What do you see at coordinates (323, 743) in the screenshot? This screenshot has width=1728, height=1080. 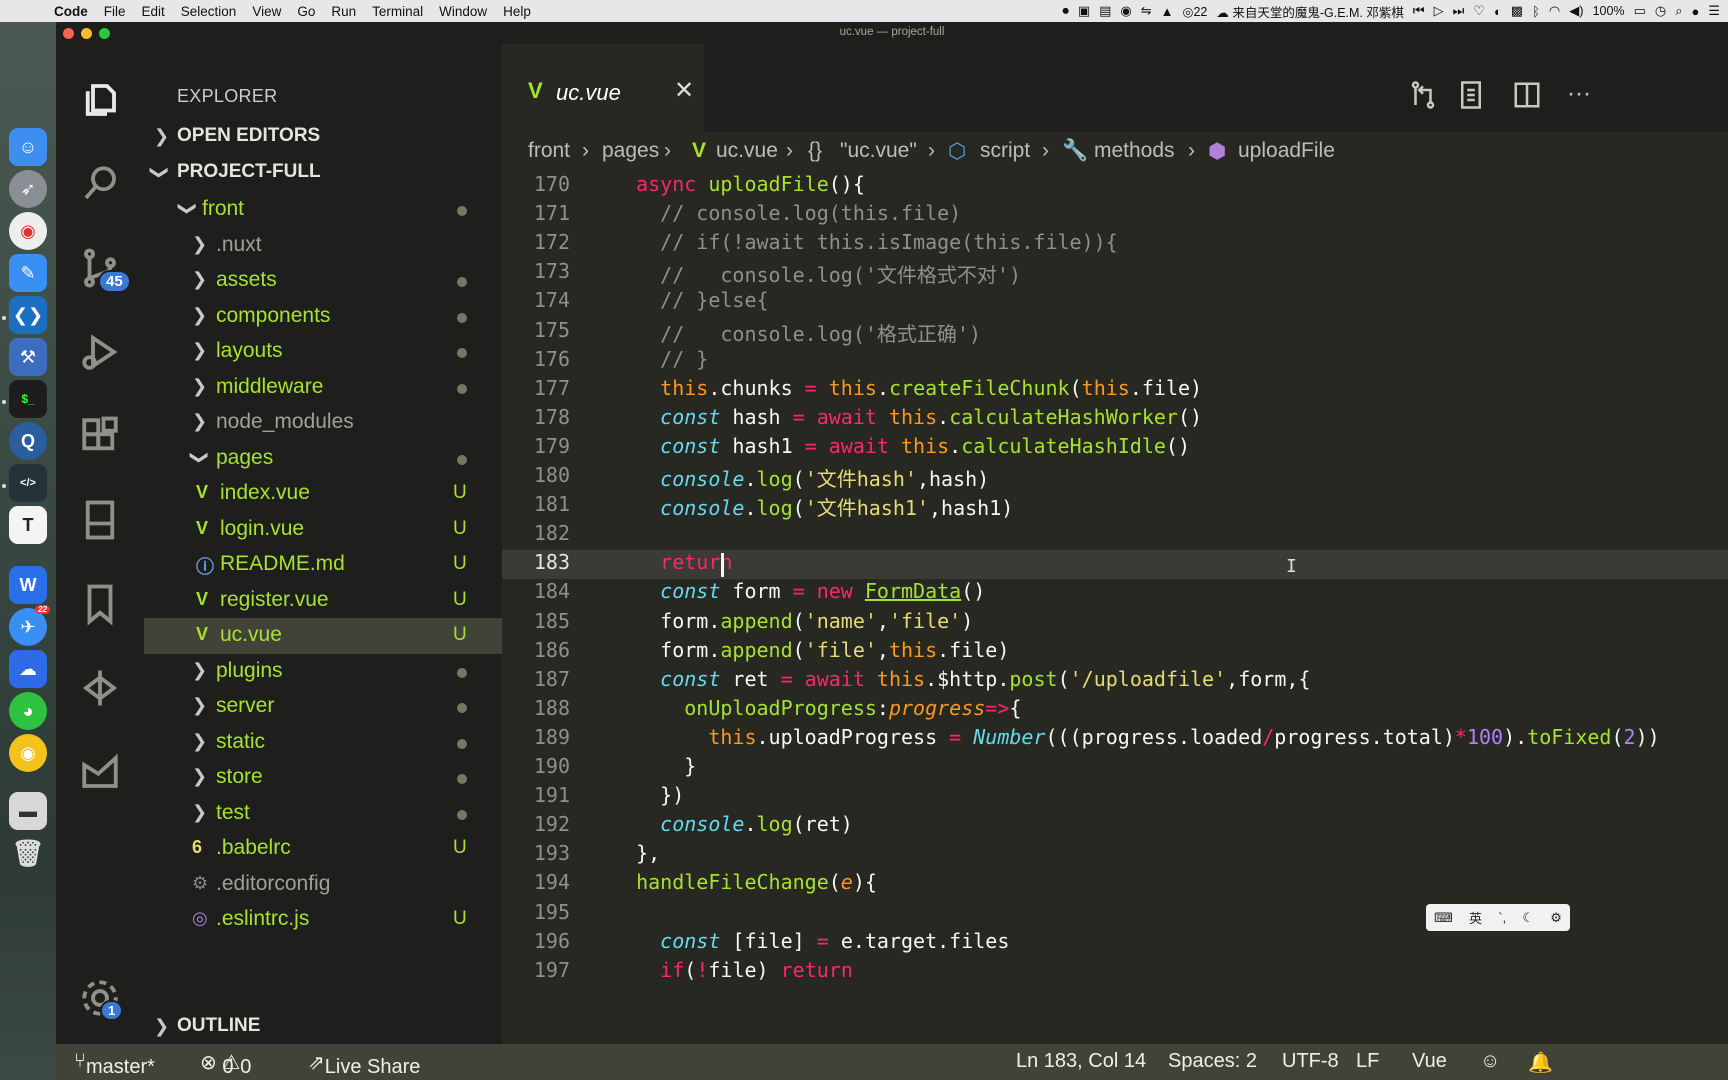 I see `tree-item: ❯ static` at bounding box center [323, 743].